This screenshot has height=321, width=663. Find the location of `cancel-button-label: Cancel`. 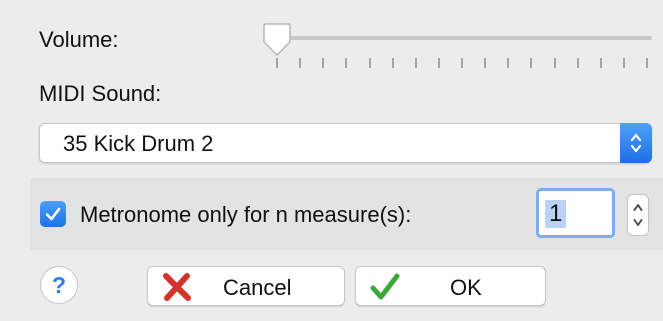

cancel-button-label: Cancel is located at coordinates (257, 287).